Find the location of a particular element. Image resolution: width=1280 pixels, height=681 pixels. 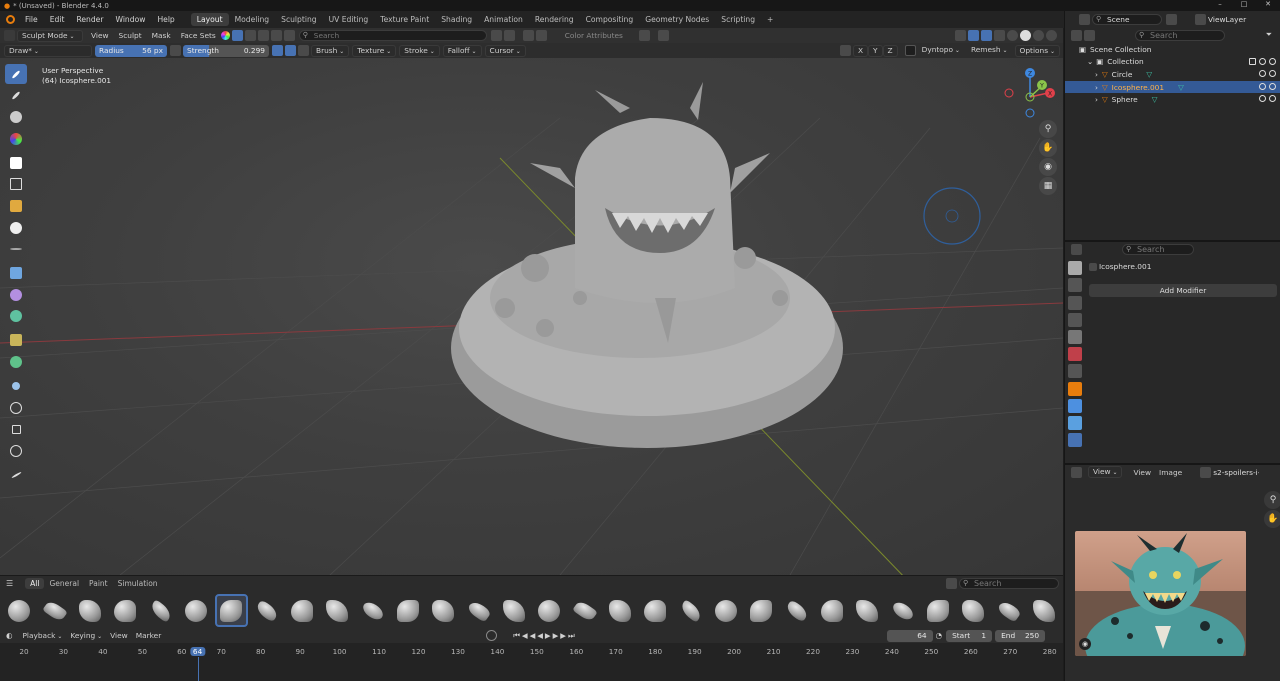

shelf-tab-paint: Paint is located at coordinates (98, 583).